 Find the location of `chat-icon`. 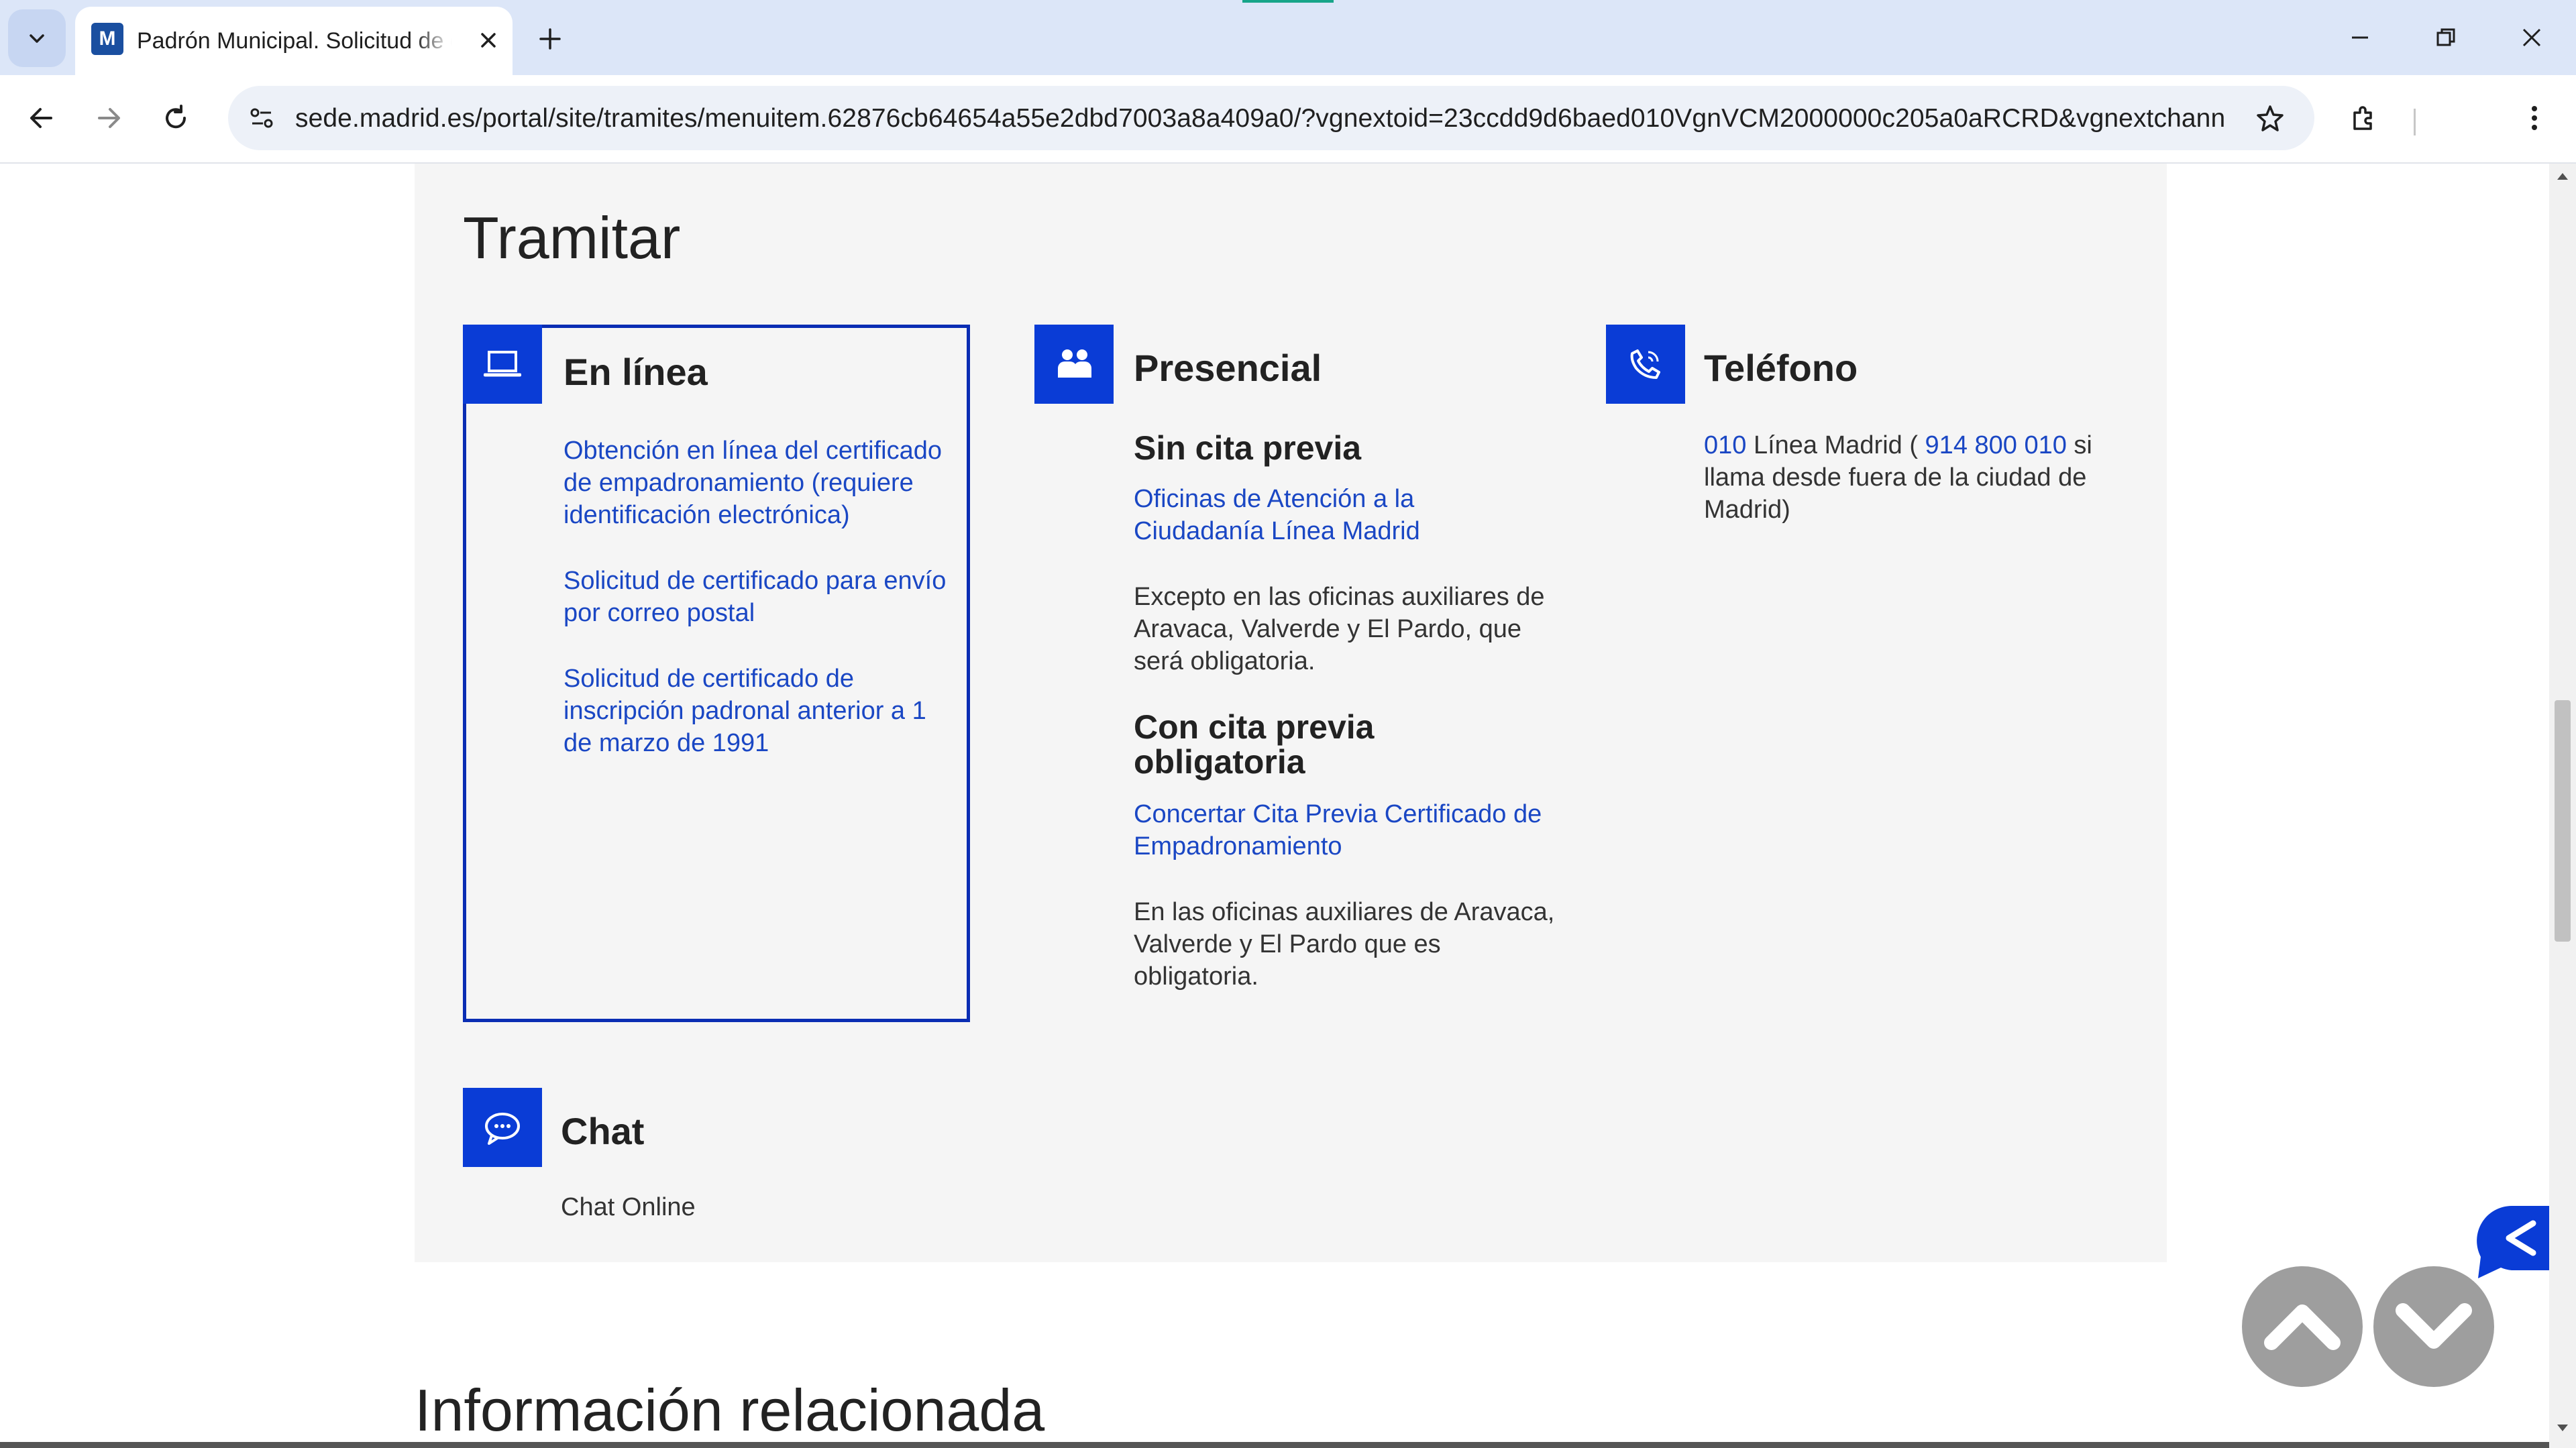

chat-icon is located at coordinates (502, 1129).